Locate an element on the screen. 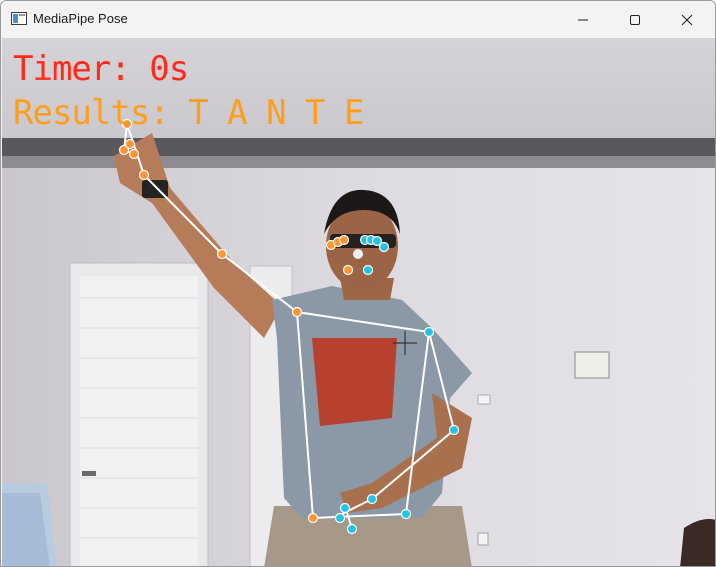 The image size is (716, 567). window-app-icon is located at coordinates (19, 18).